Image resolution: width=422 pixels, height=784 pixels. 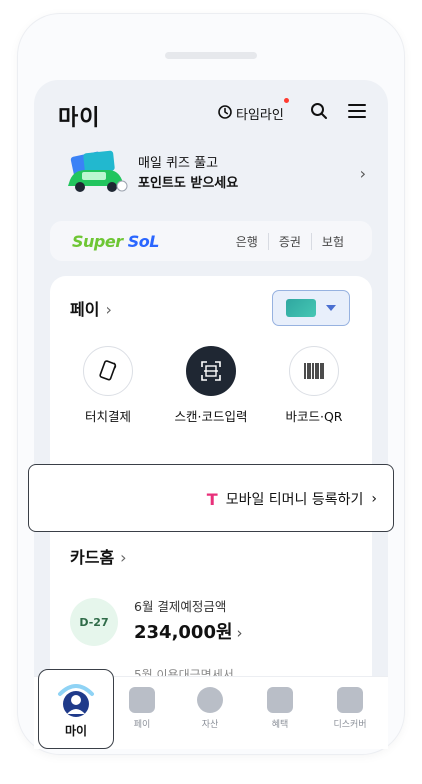 What do you see at coordinates (142, 700) in the screenshot?
I see `wallet-icon` at bounding box center [142, 700].